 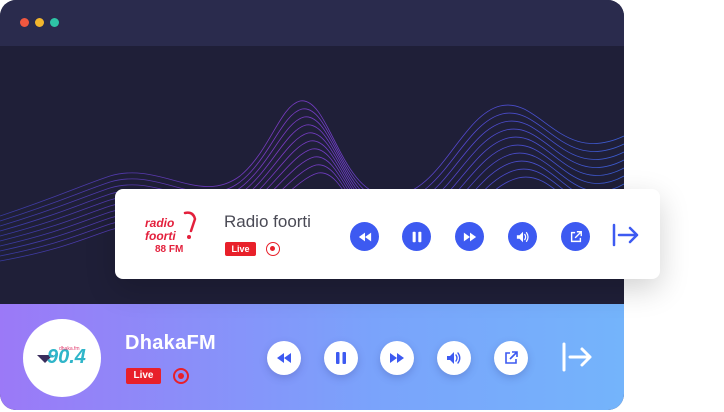 I want to click on minimize-dot, so click(x=39, y=22).